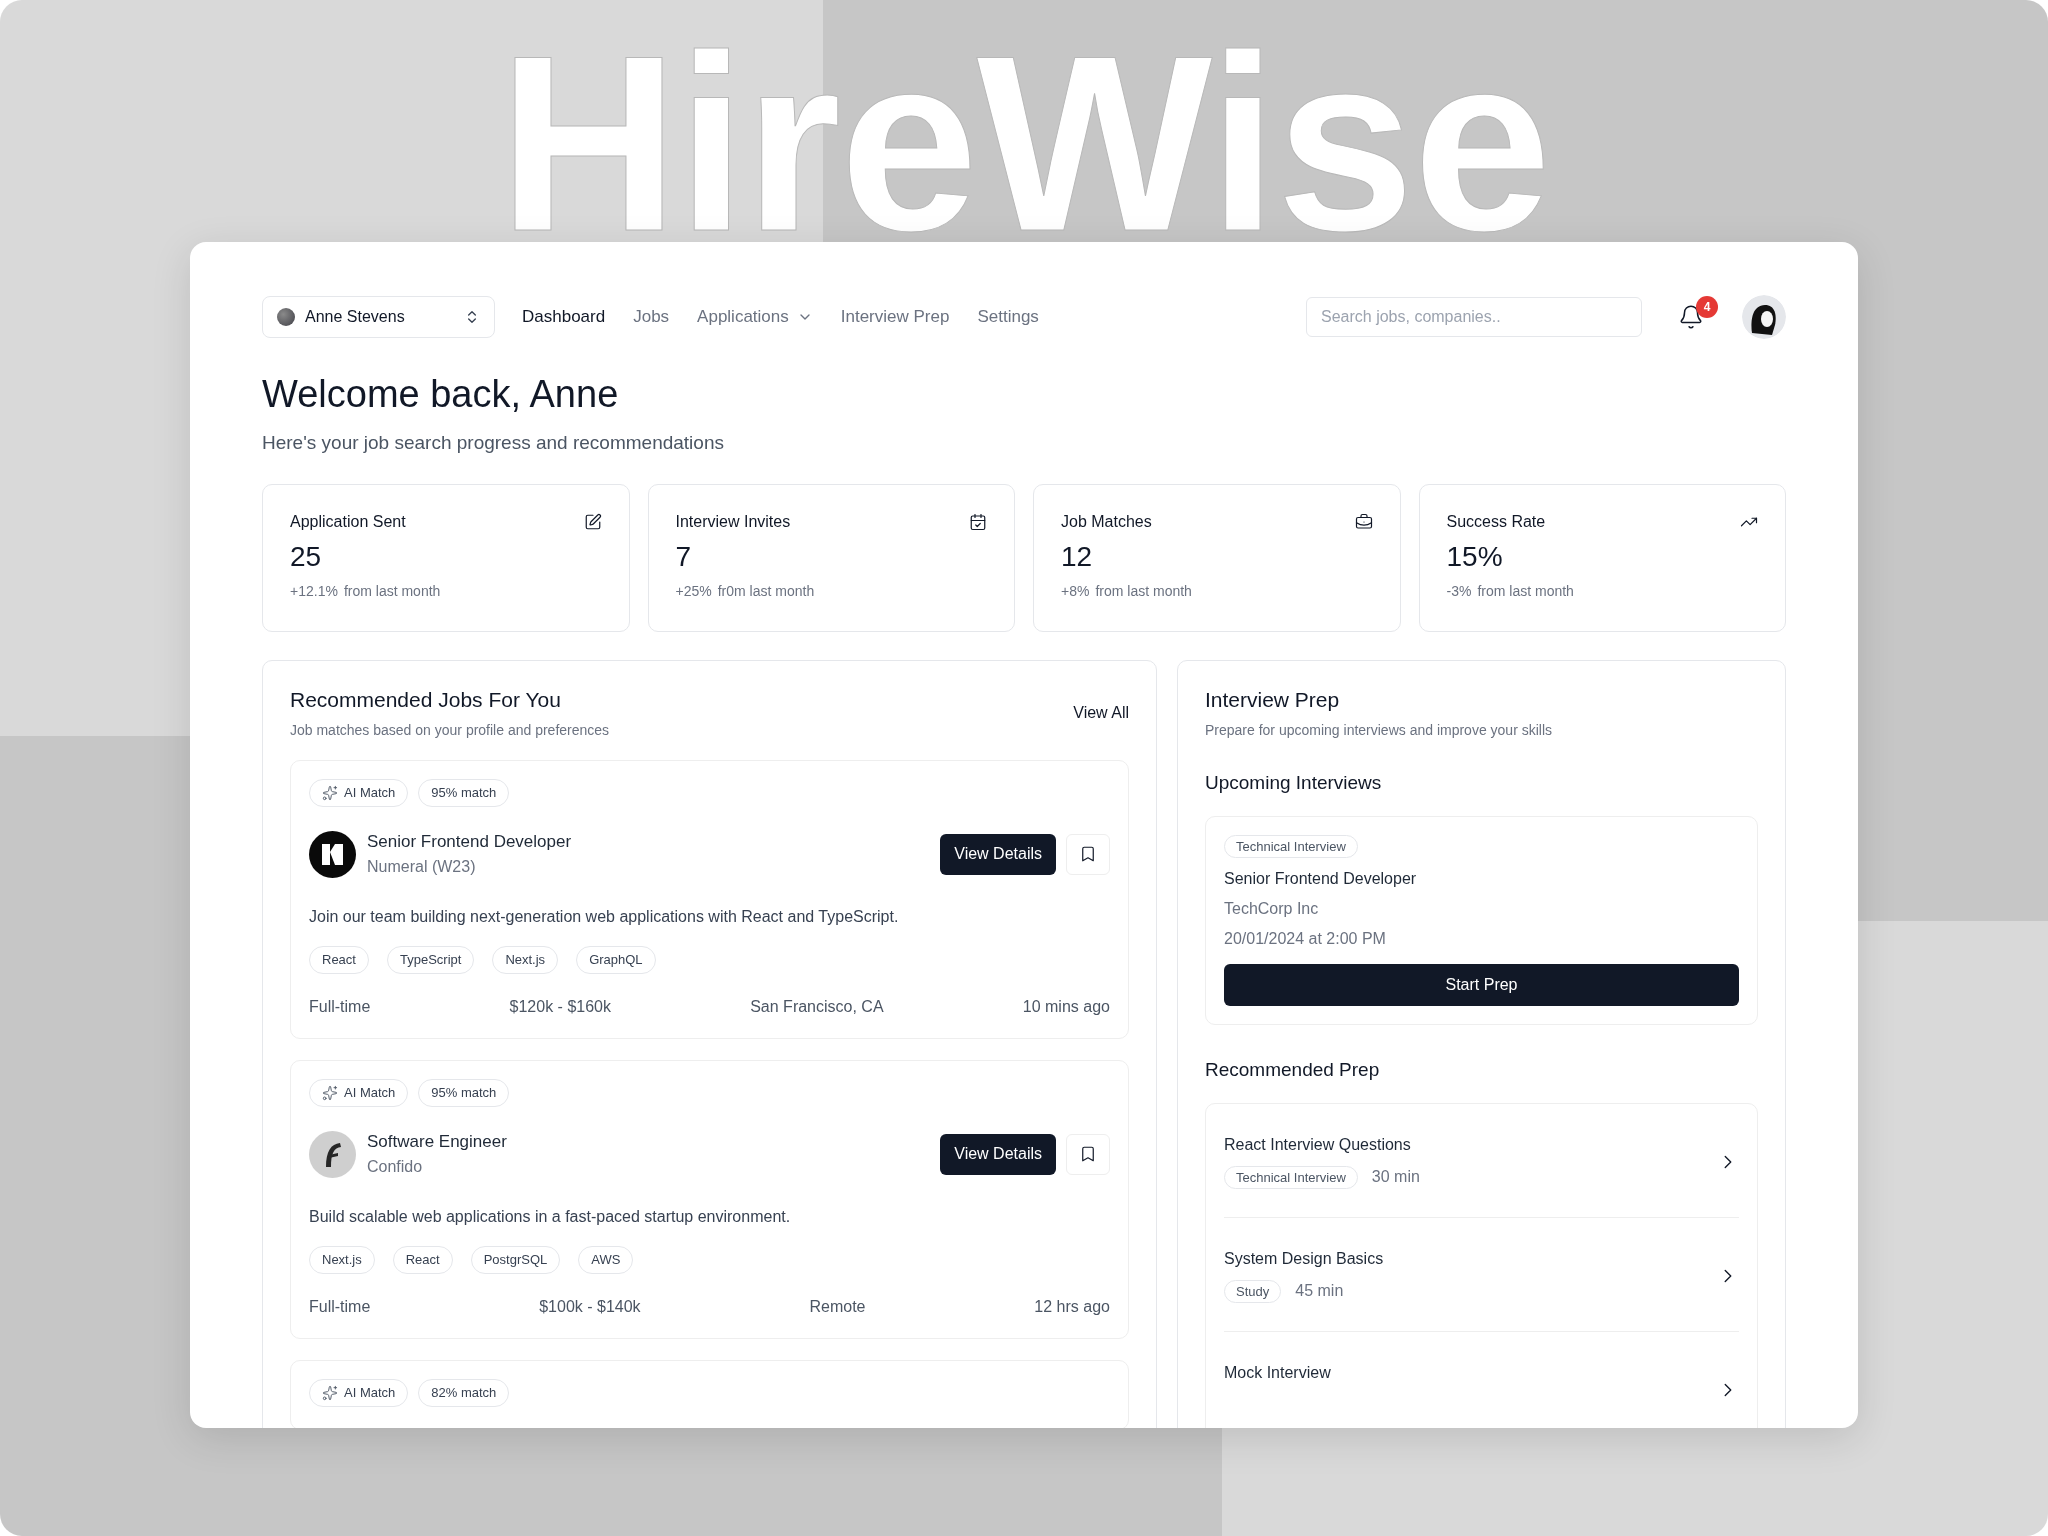 This screenshot has width=2048, height=1536. Describe the element at coordinates (306, 556) in the screenshot. I see `stat-value: 25` at that location.